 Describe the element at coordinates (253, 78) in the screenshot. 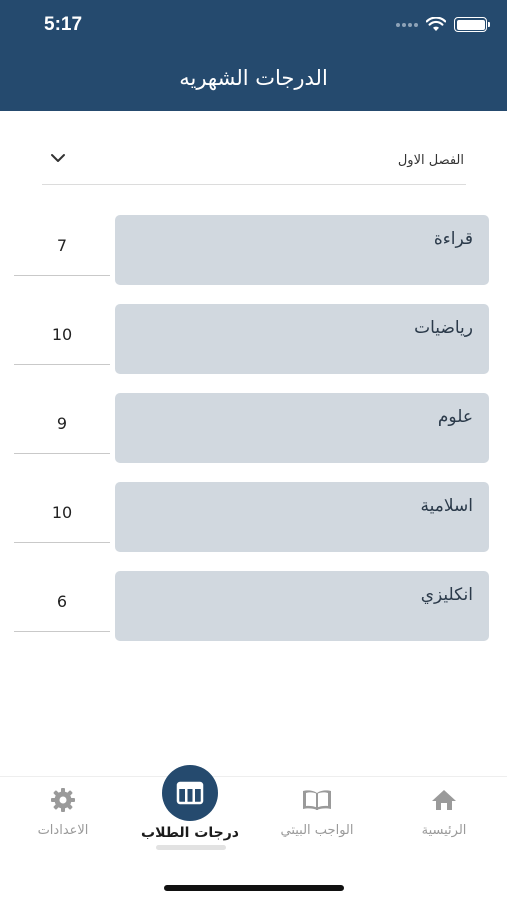

I see `page-title: الدرجات الشهريه` at that location.